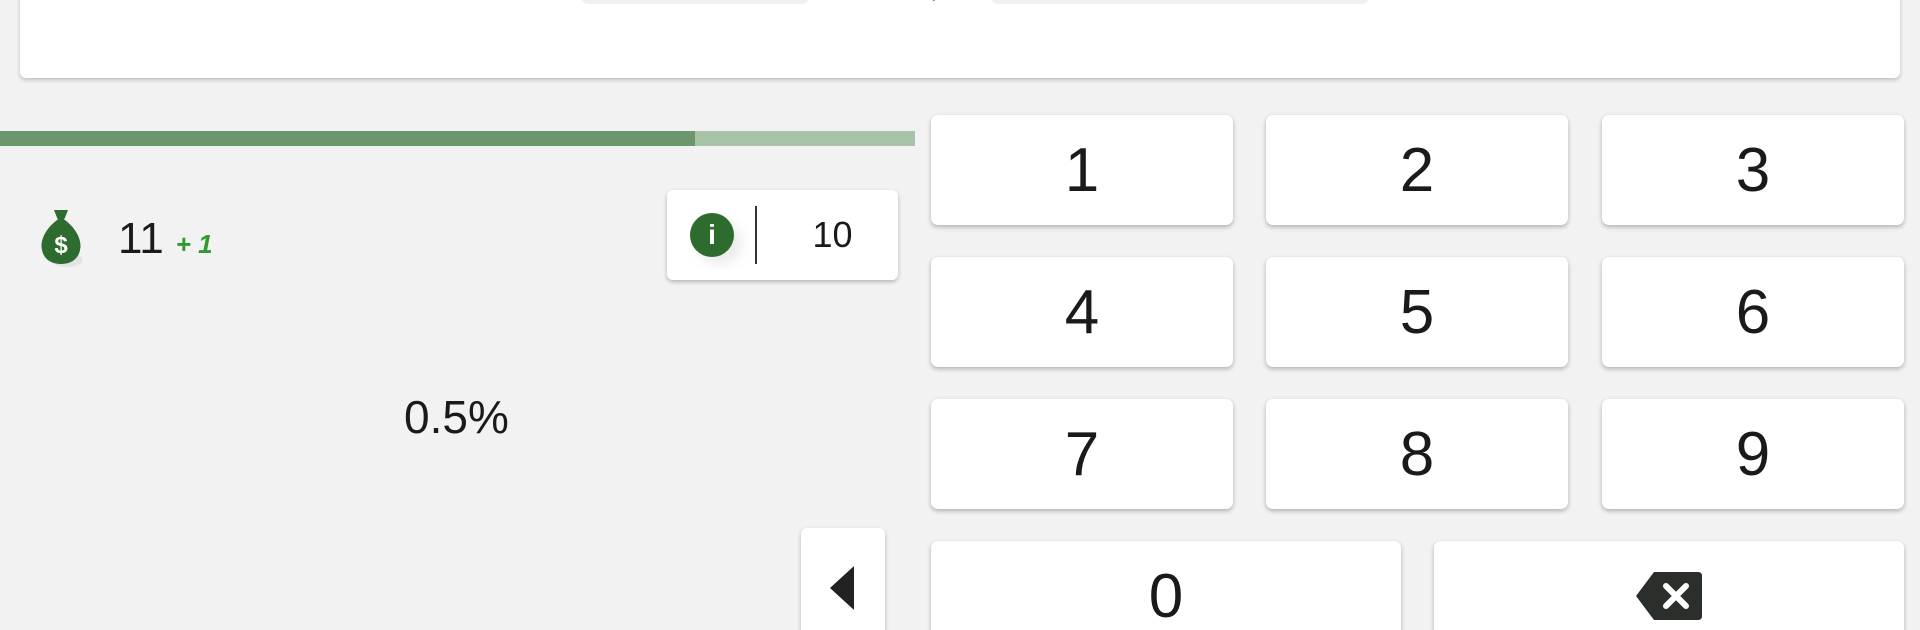 Image resolution: width=1920 pixels, height=630 pixels. I want to click on info-icon-glyph: i, so click(712, 234).